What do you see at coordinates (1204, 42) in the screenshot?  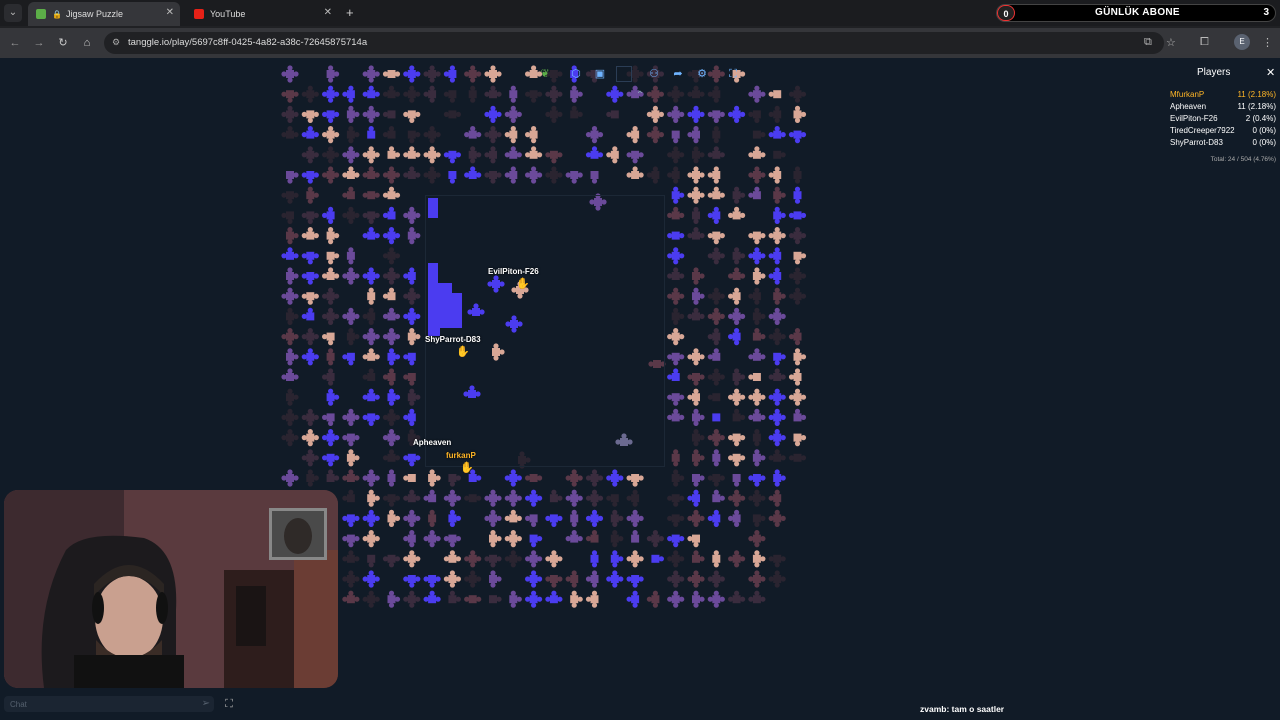 I see `extensions-icon: ⧠` at bounding box center [1204, 42].